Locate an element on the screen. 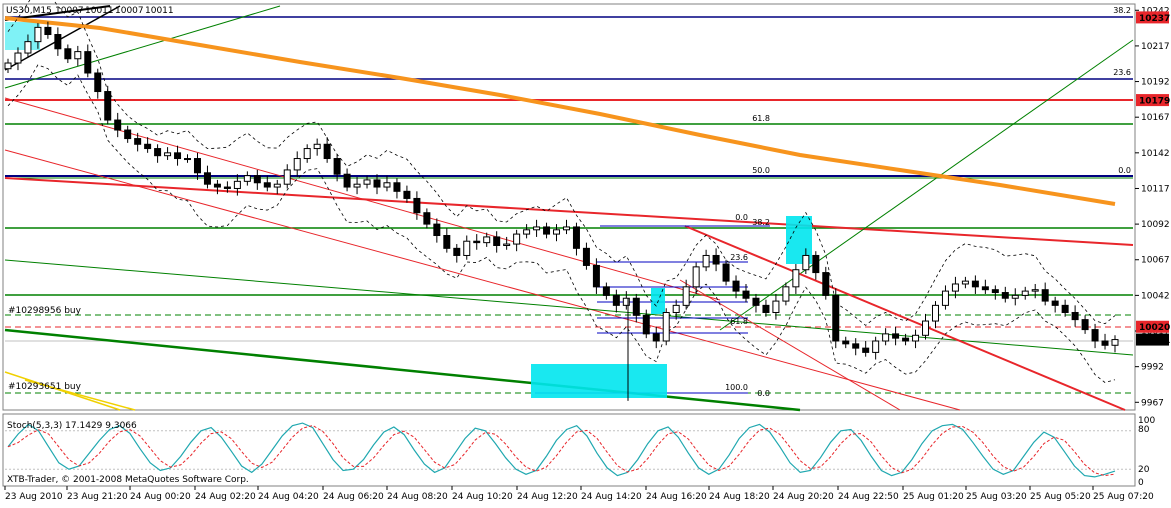 This screenshot has height=508, width=1171. order-label-2: #10293651 buy is located at coordinates (45, 387).